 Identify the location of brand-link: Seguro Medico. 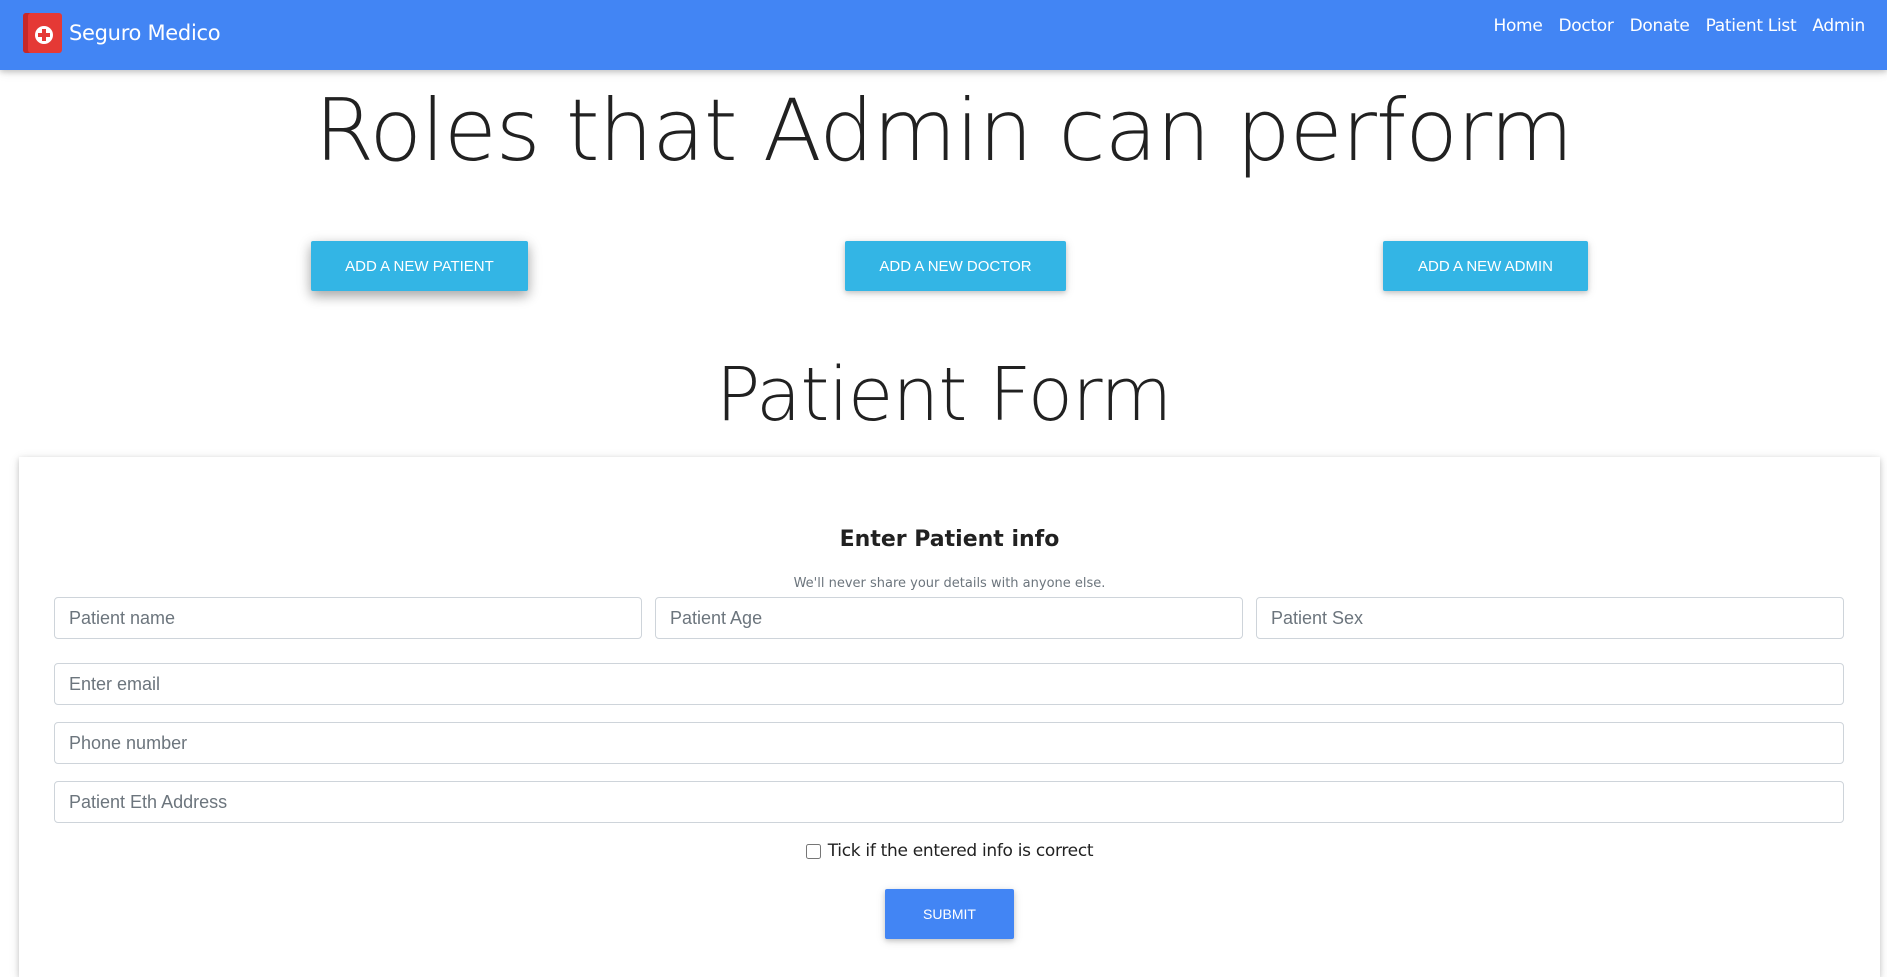
(122, 33).